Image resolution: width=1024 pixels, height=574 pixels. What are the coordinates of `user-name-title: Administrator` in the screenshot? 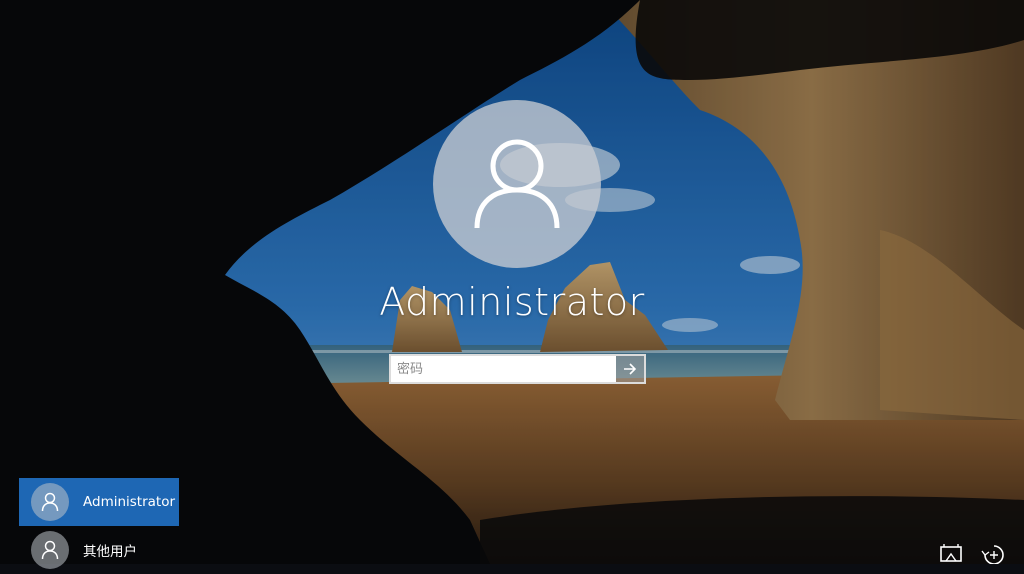 It's located at (512, 302).